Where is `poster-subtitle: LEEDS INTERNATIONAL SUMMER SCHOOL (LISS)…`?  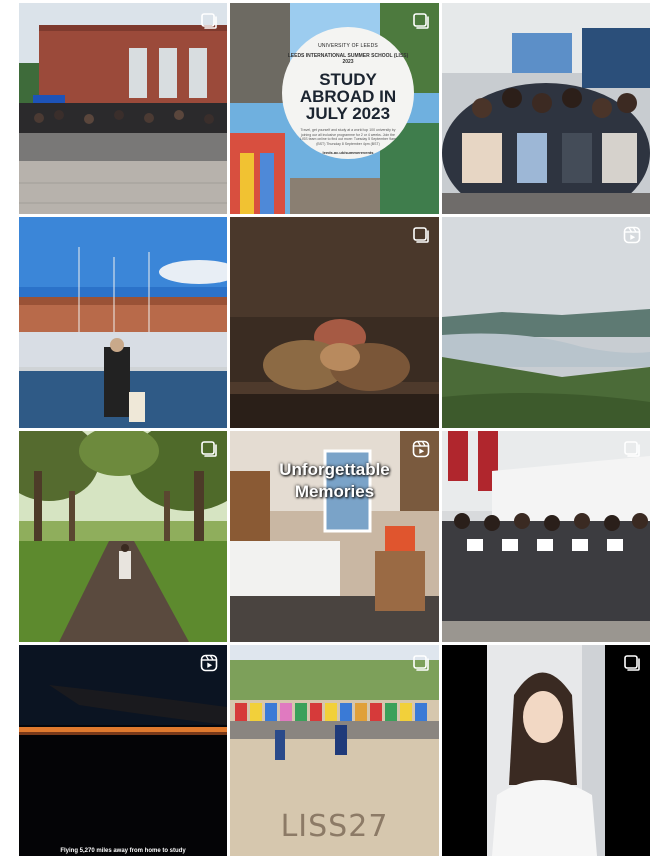 poster-subtitle: LEEDS INTERNATIONAL SUMMER SCHOOL (LISS)… is located at coordinates (348, 59).